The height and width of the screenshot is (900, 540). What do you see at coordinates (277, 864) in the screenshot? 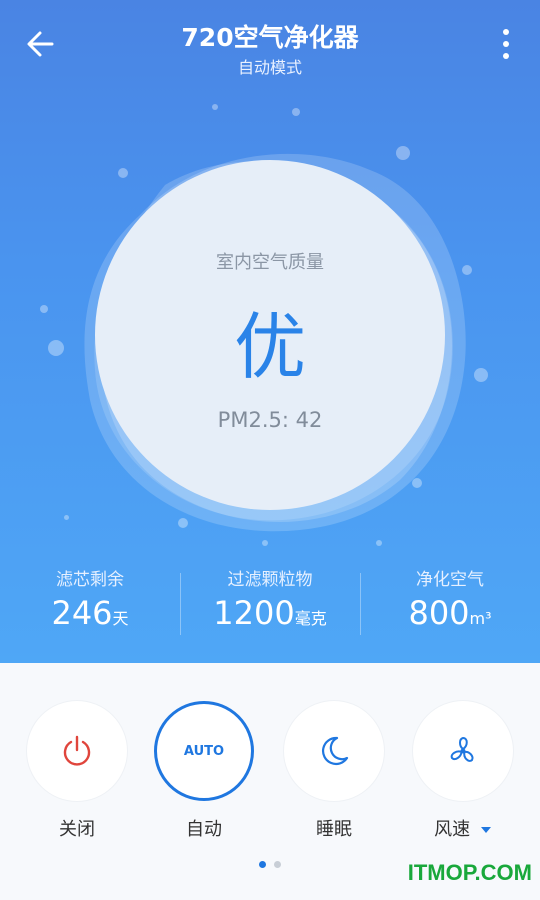
I see `page-dot` at bounding box center [277, 864].